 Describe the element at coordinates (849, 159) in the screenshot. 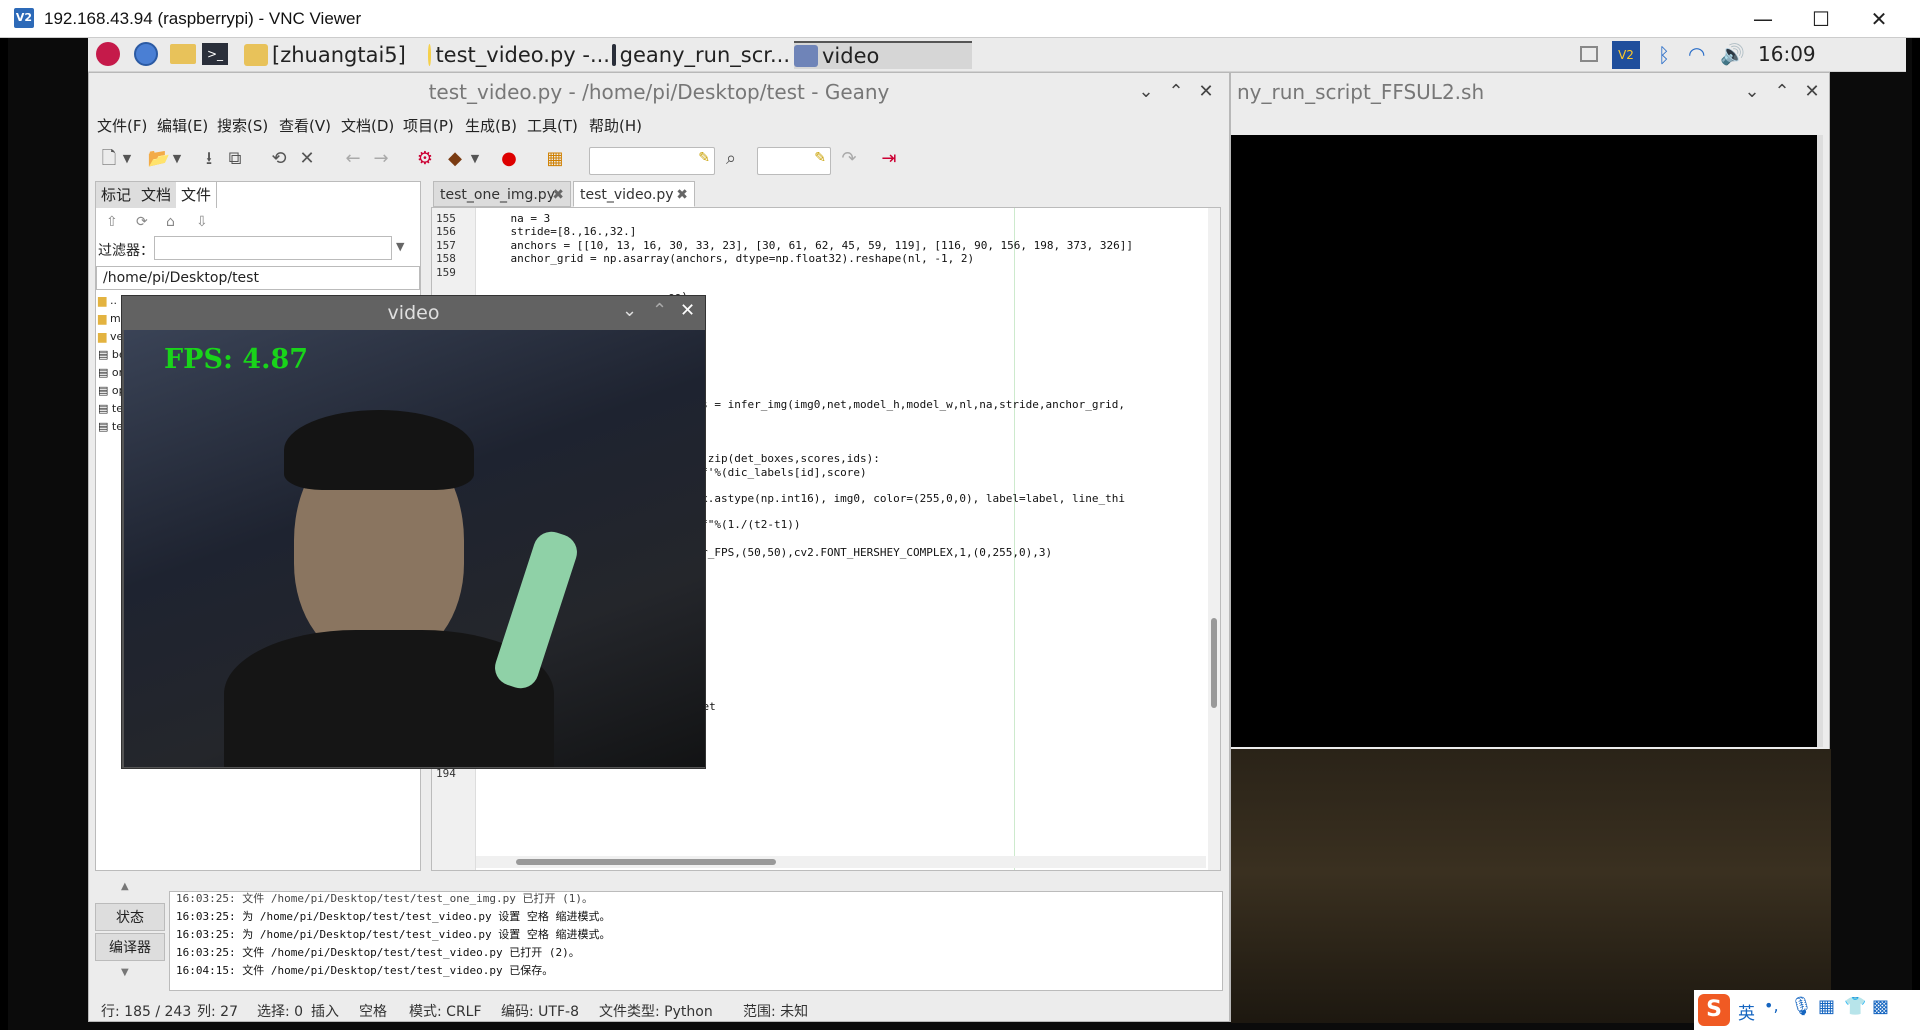

I see `goto-icon: ↷` at that location.